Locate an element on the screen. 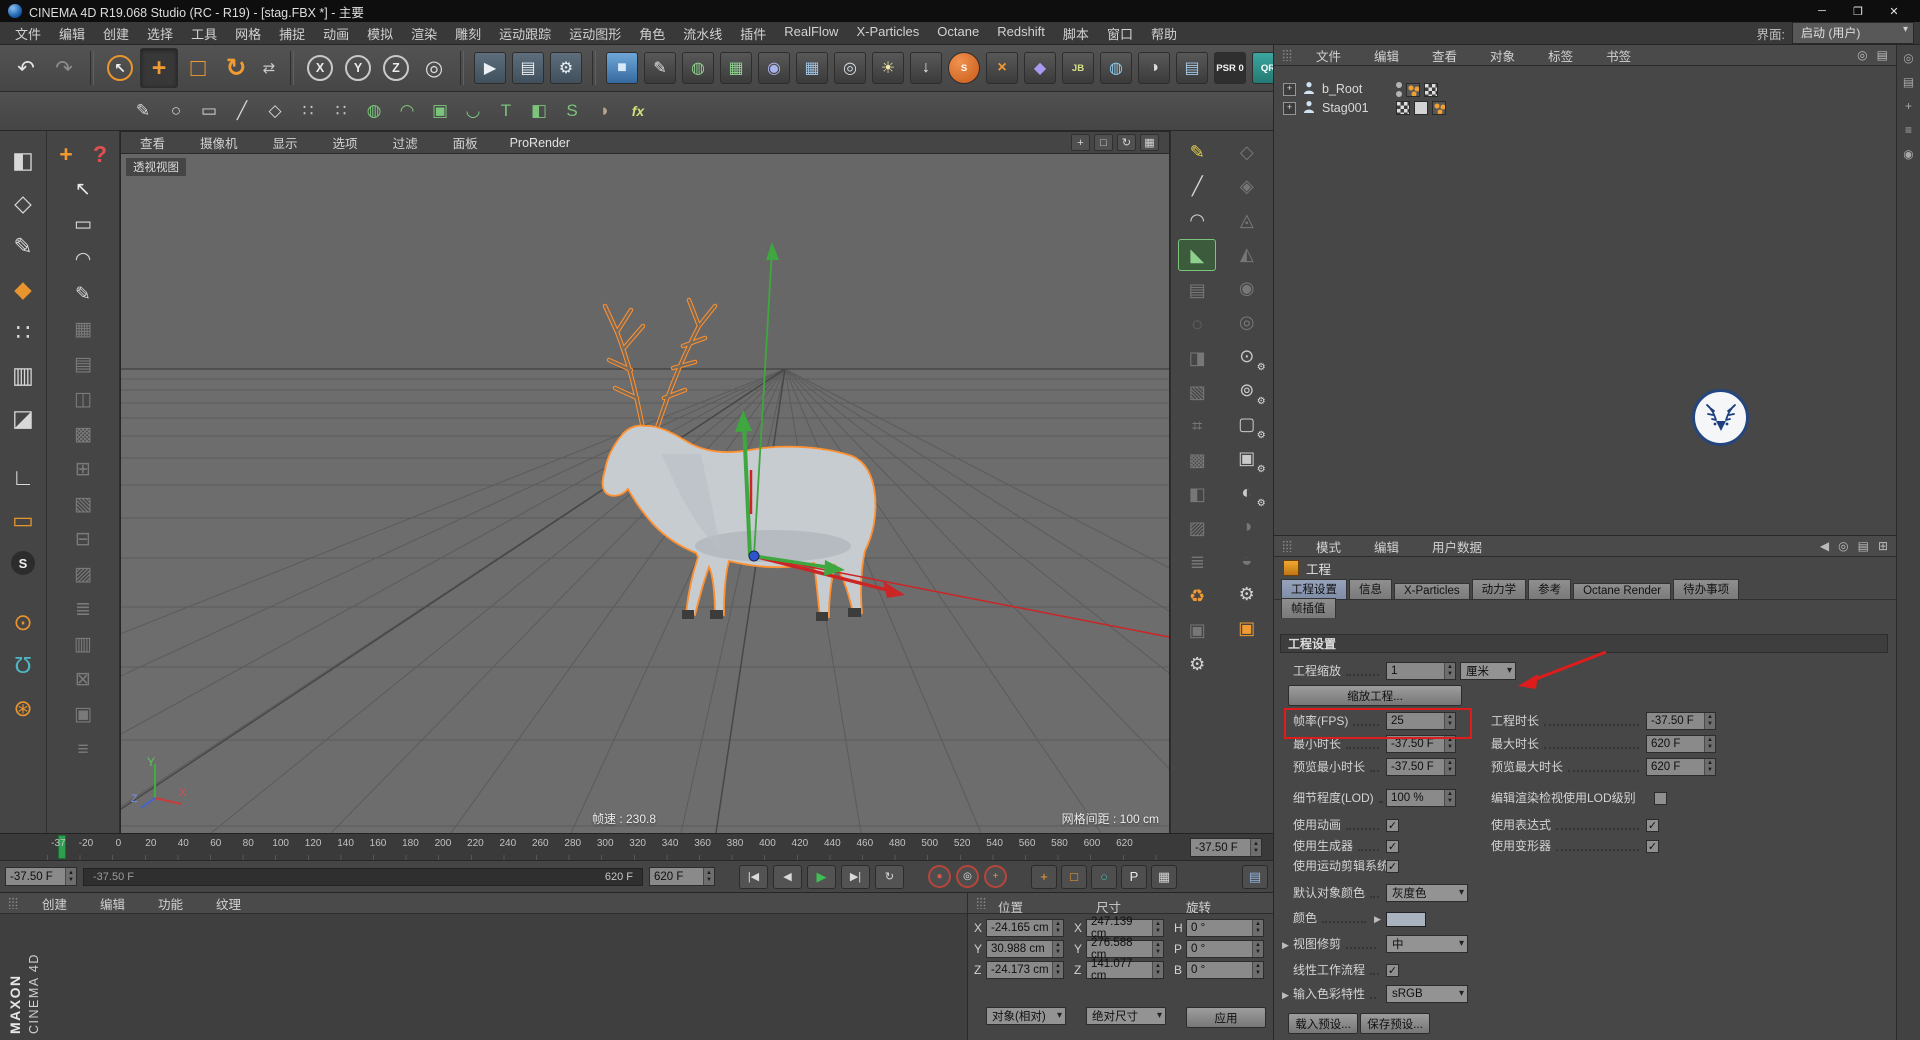 The width and height of the screenshot is (1920, 1040). rotate-tool-icon: ↻ is located at coordinates (236, 68).